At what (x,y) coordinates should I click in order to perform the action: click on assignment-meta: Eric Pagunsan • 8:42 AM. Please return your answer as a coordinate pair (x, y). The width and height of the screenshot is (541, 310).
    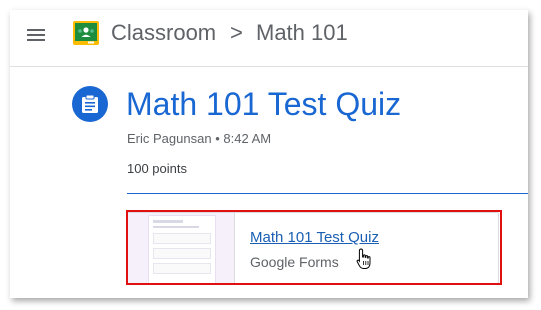
    Looking at the image, I should click on (199, 138).